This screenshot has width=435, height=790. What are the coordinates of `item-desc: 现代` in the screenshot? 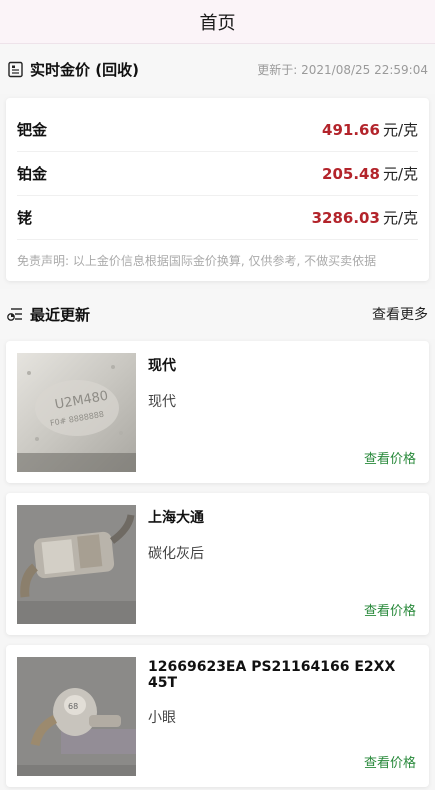 It's located at (162, 402).